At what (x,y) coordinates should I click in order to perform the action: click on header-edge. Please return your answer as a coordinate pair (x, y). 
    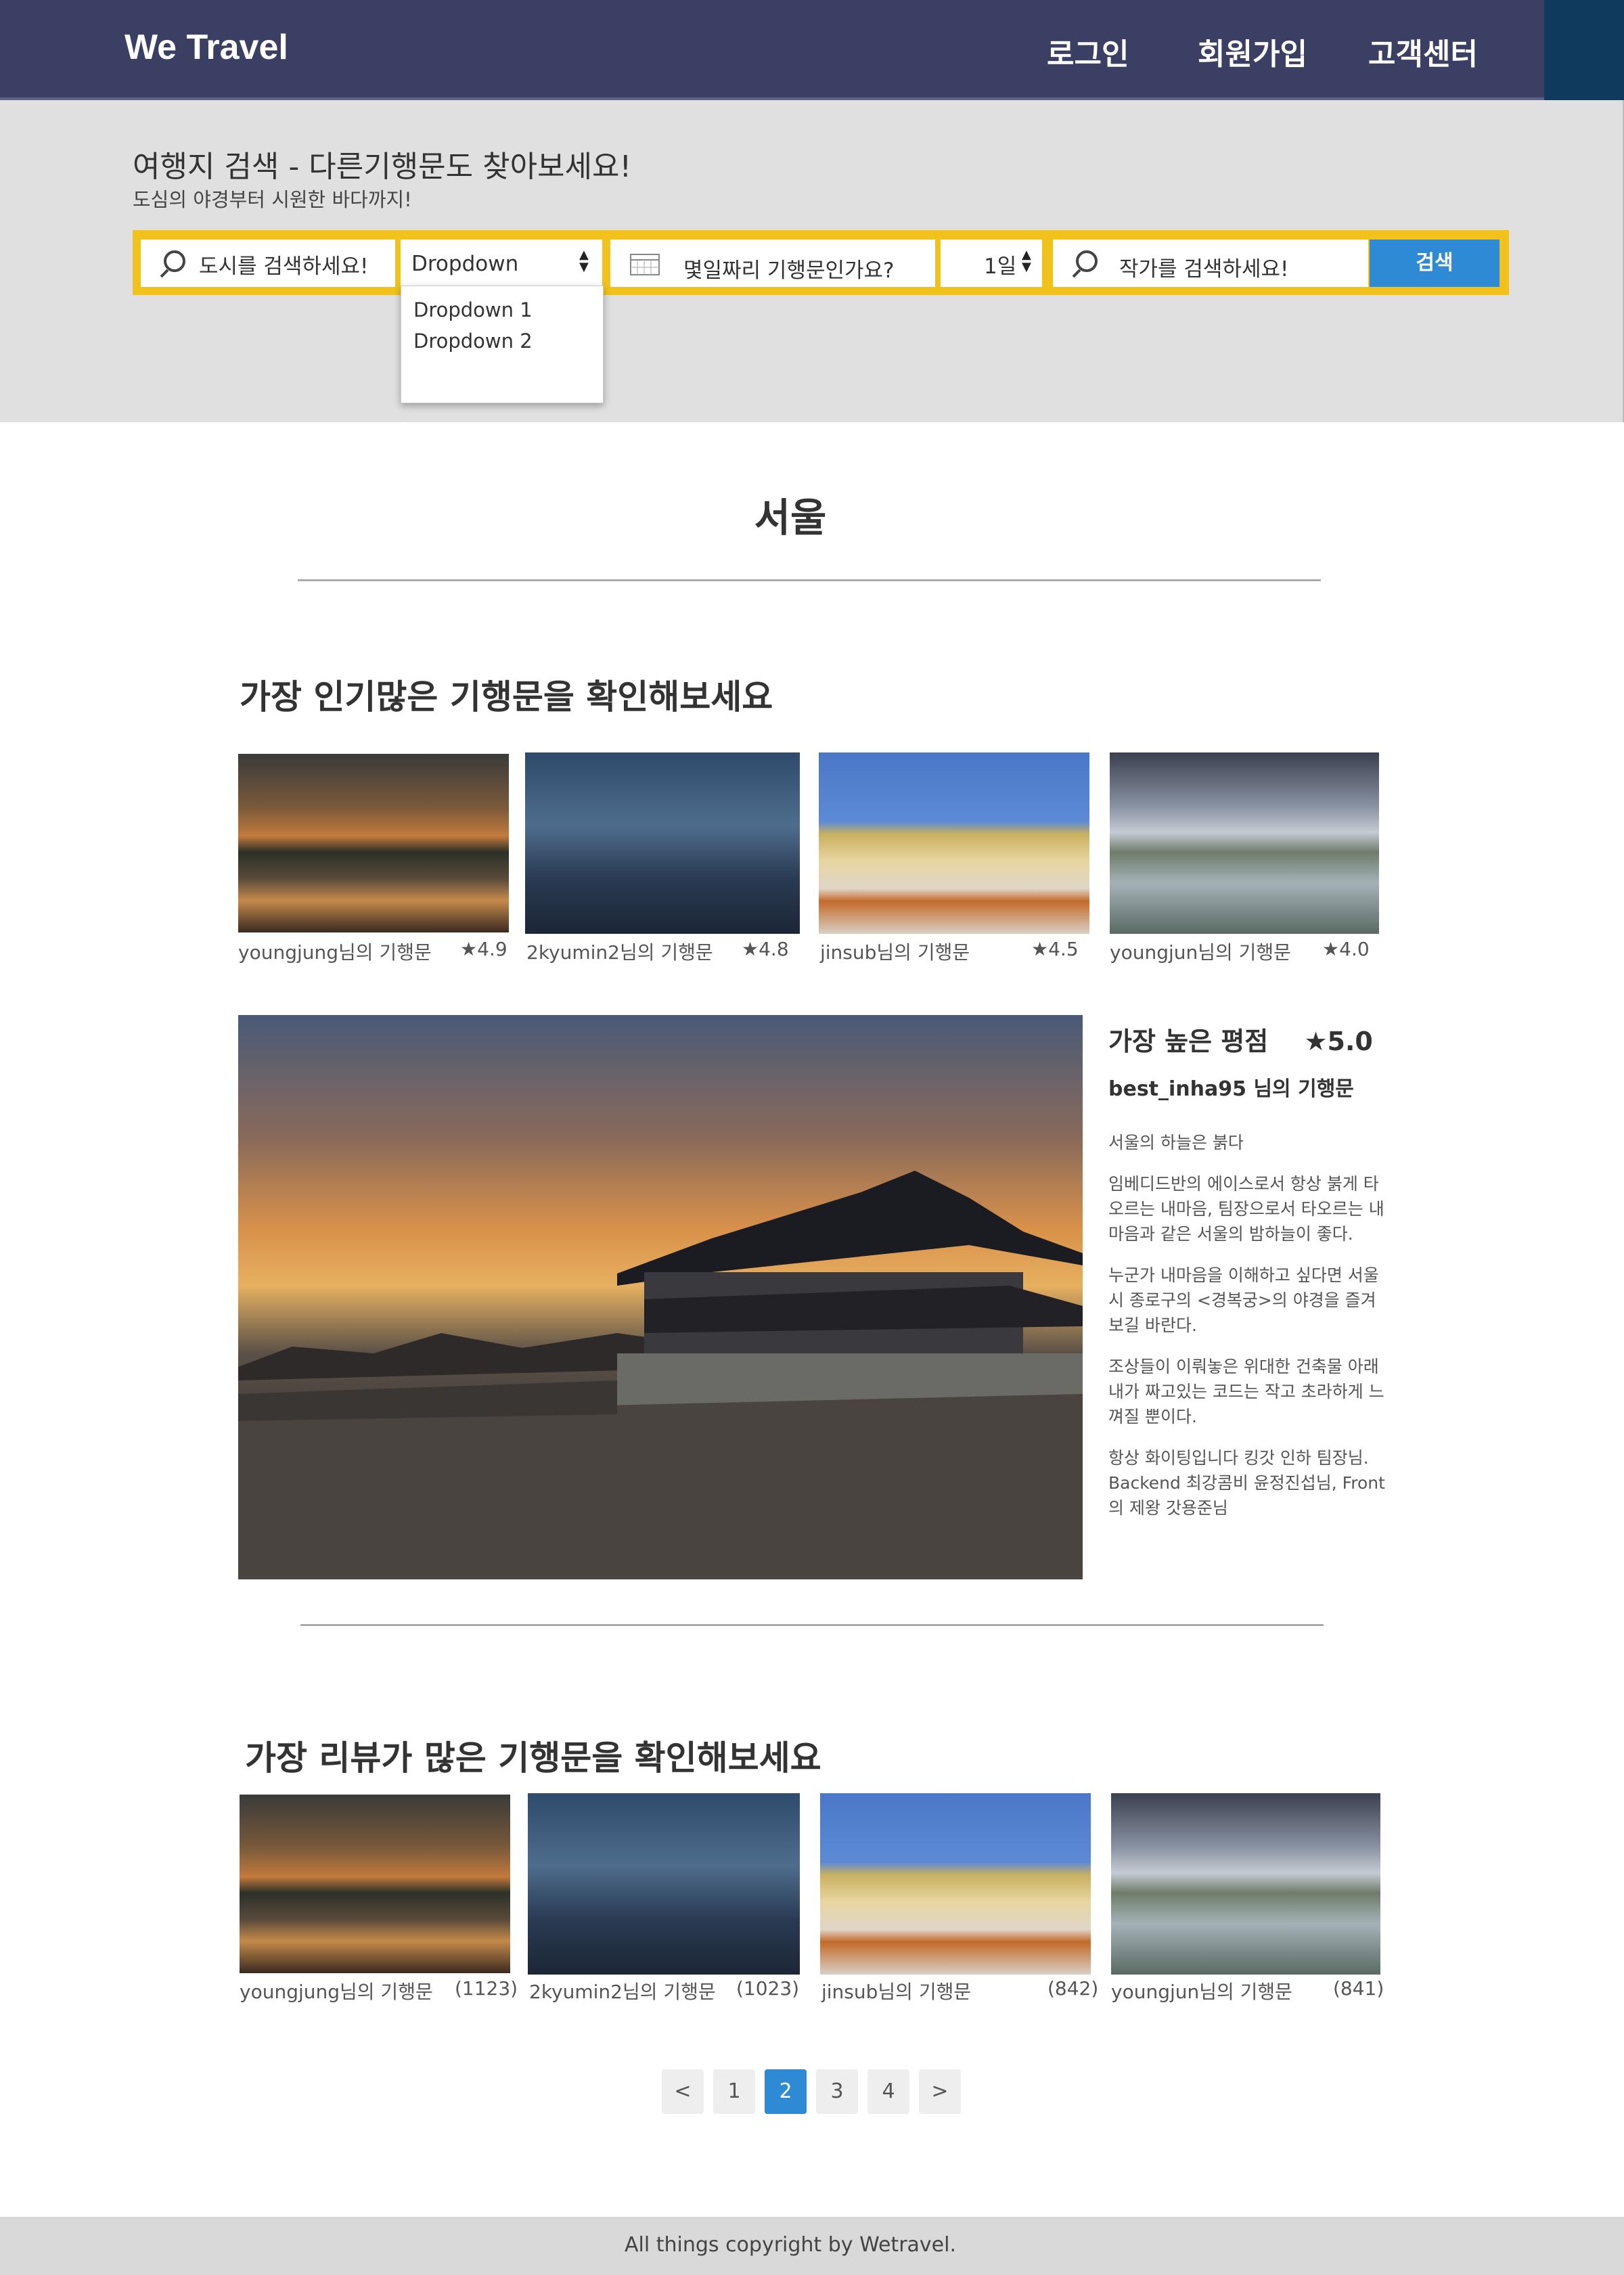
    Looking at the image, I should click on (1584, 50).